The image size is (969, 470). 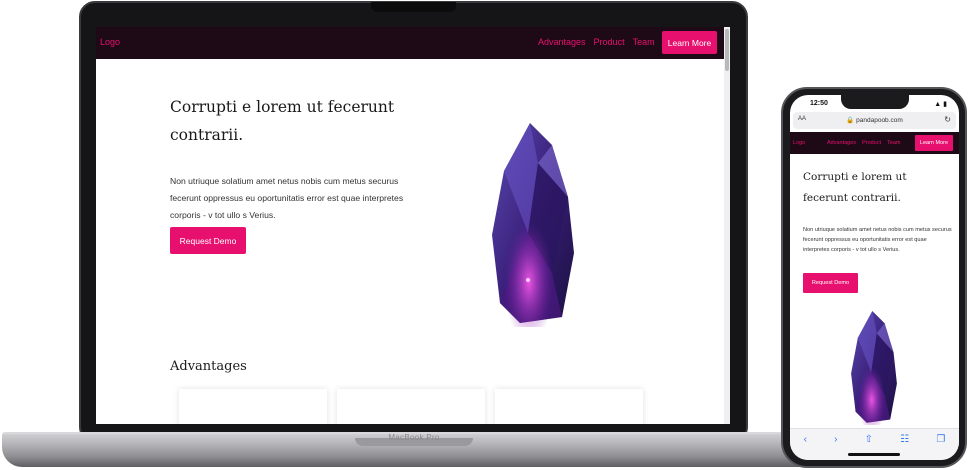 What do you see at coordinates (413, 43) in the screenshot?
I see `site-navbar: Logo Advantages Product Team Learn More` at bounding box center [413, 43].